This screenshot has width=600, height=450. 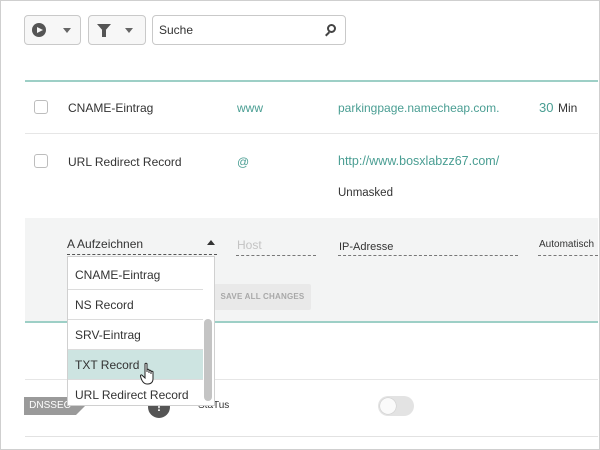 I want to click on dropdown-option-url-redirect: URL Redirect Record, so click(x=135, y=392).